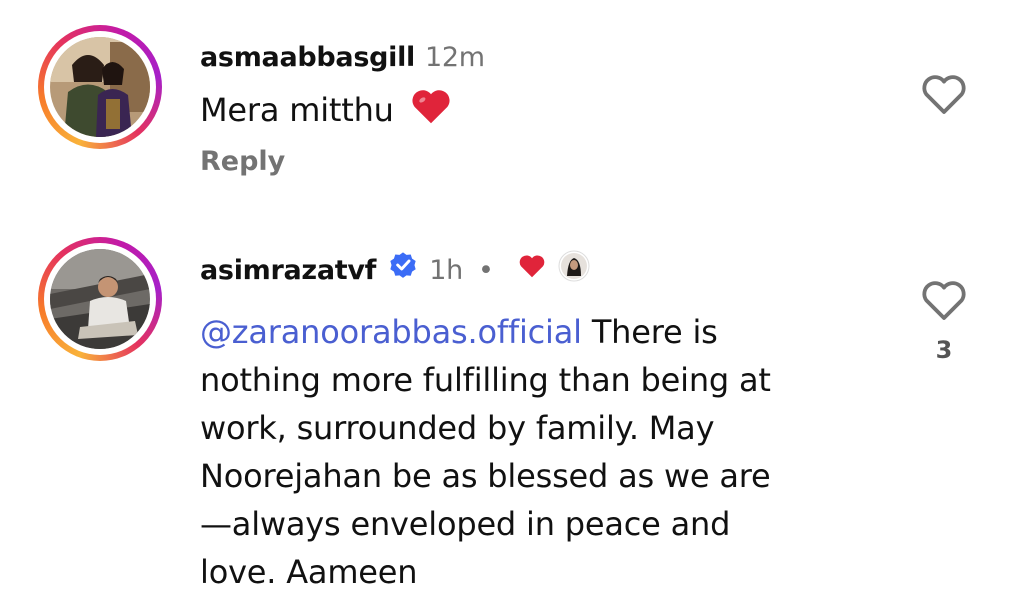  What do you see at coordinates (403, 268) in the screenshot?
I see `verified-badge-icon` at bounding box center [403, 268].